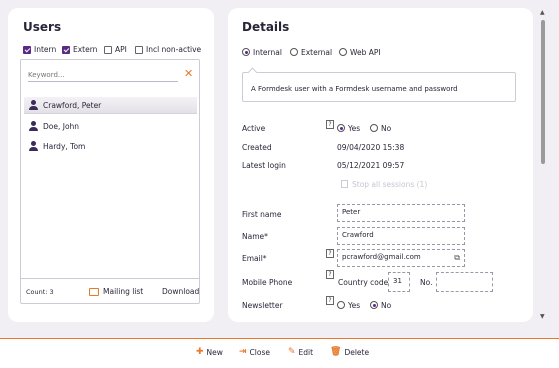 This screenshot has height=368, width=559. Describe the element at coordinates (306, 352) in the screenshot. I see `edit-label: Edit` at that location.